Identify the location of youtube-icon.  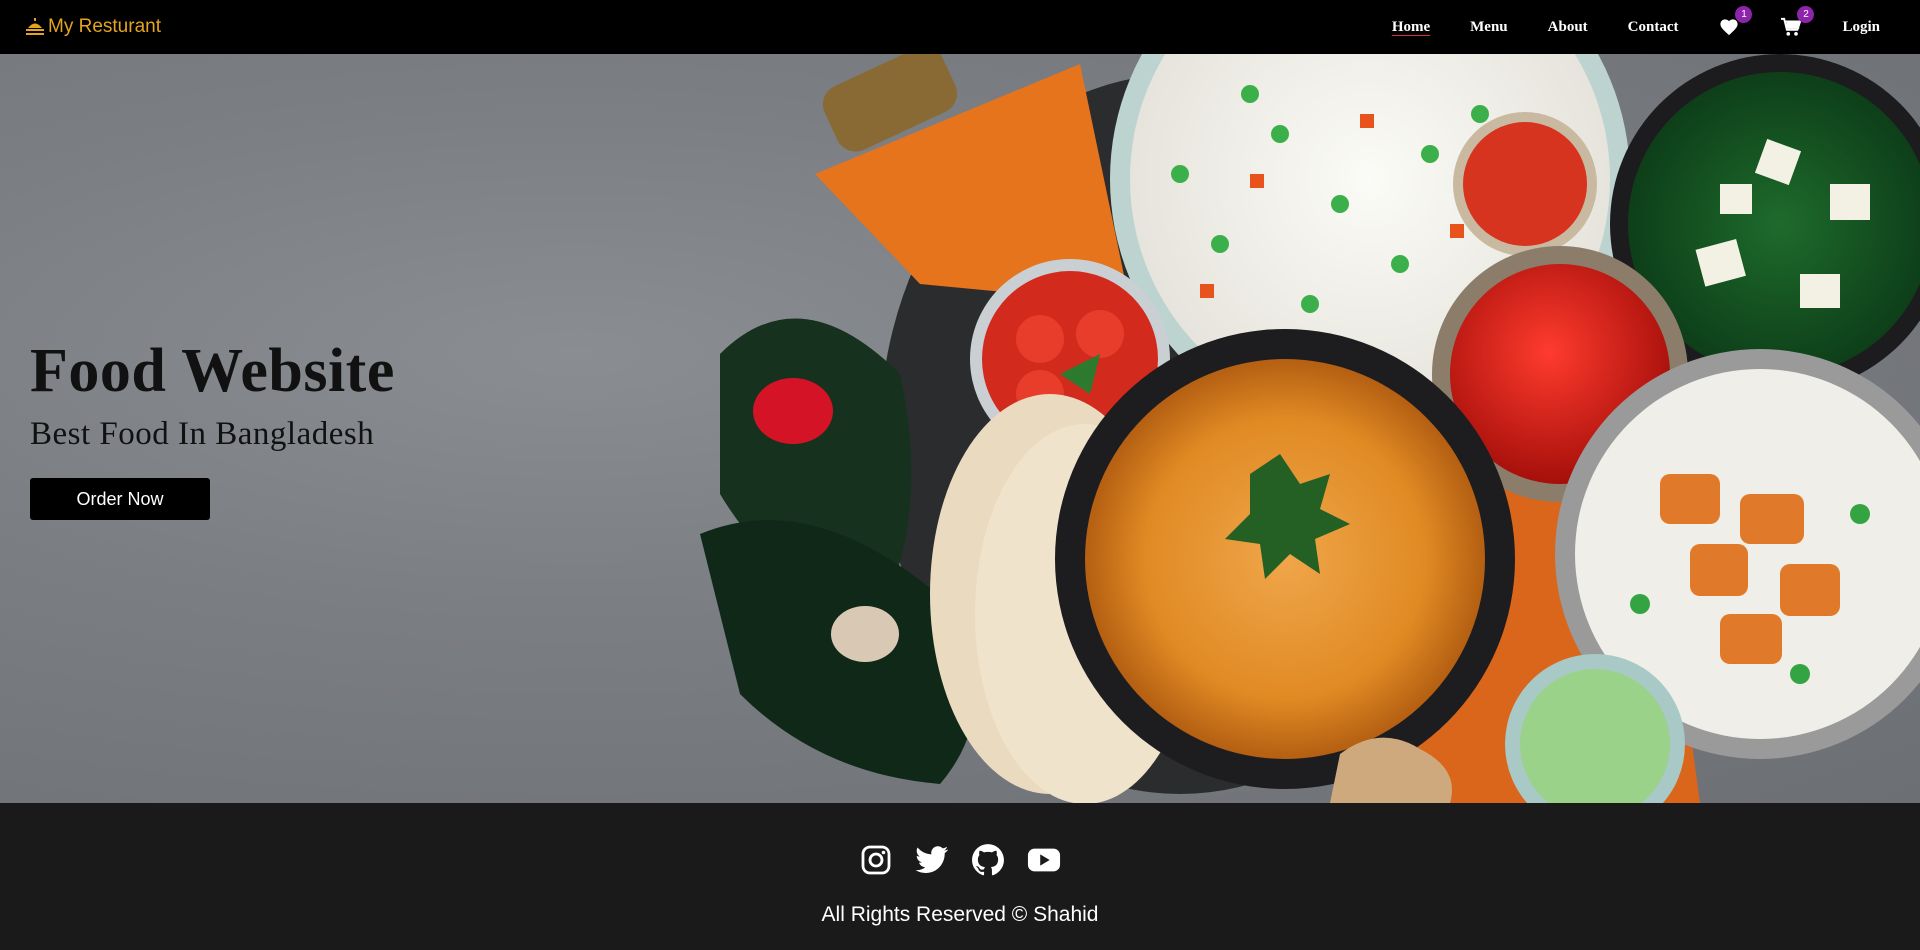
(1044, 860).